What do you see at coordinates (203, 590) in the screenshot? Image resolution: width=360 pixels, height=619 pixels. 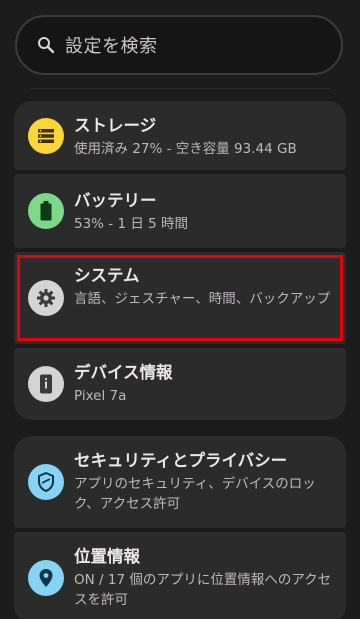 I see `item-summary: ON / 17 個のアプリに位置情報へのアクセスを許可` at bounding box center [203, 590].